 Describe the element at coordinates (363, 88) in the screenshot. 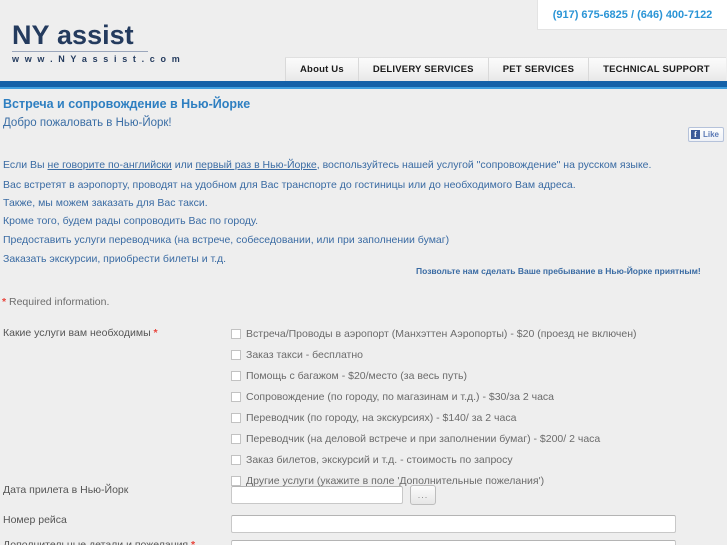

I see `header-blue-bar-light` at that location.